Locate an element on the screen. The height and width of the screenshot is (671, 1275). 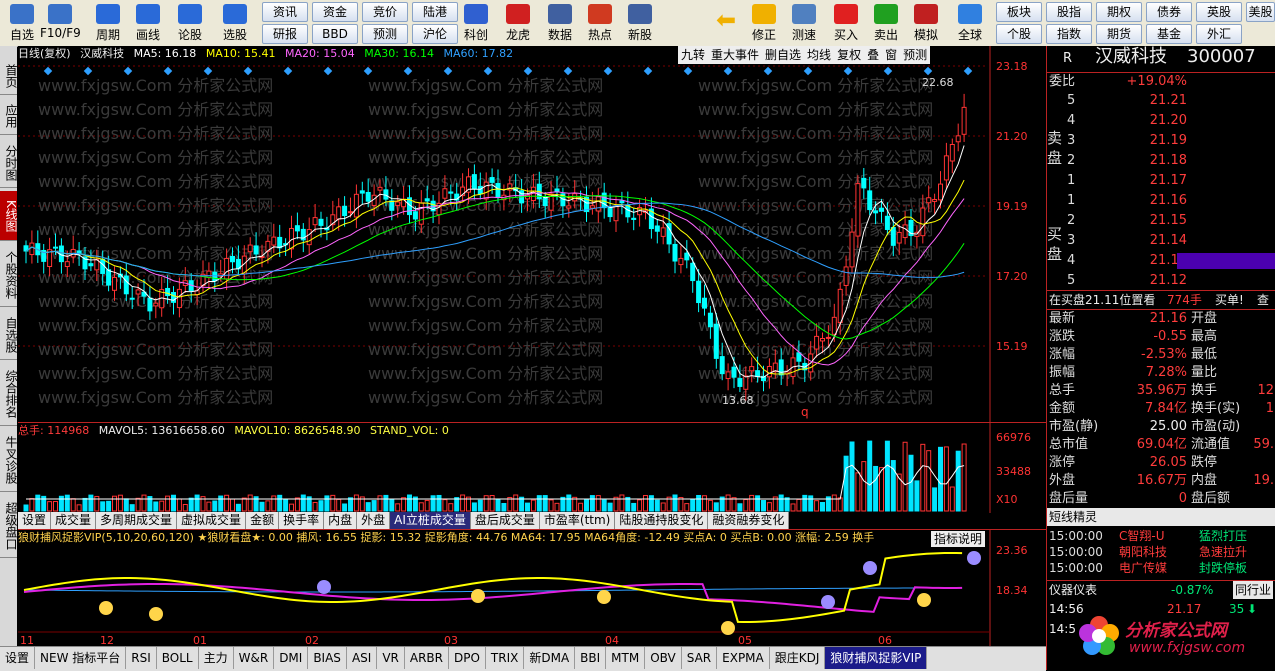
volume-tab-12: 融资融券变化 is located at coordinates (749, 520).